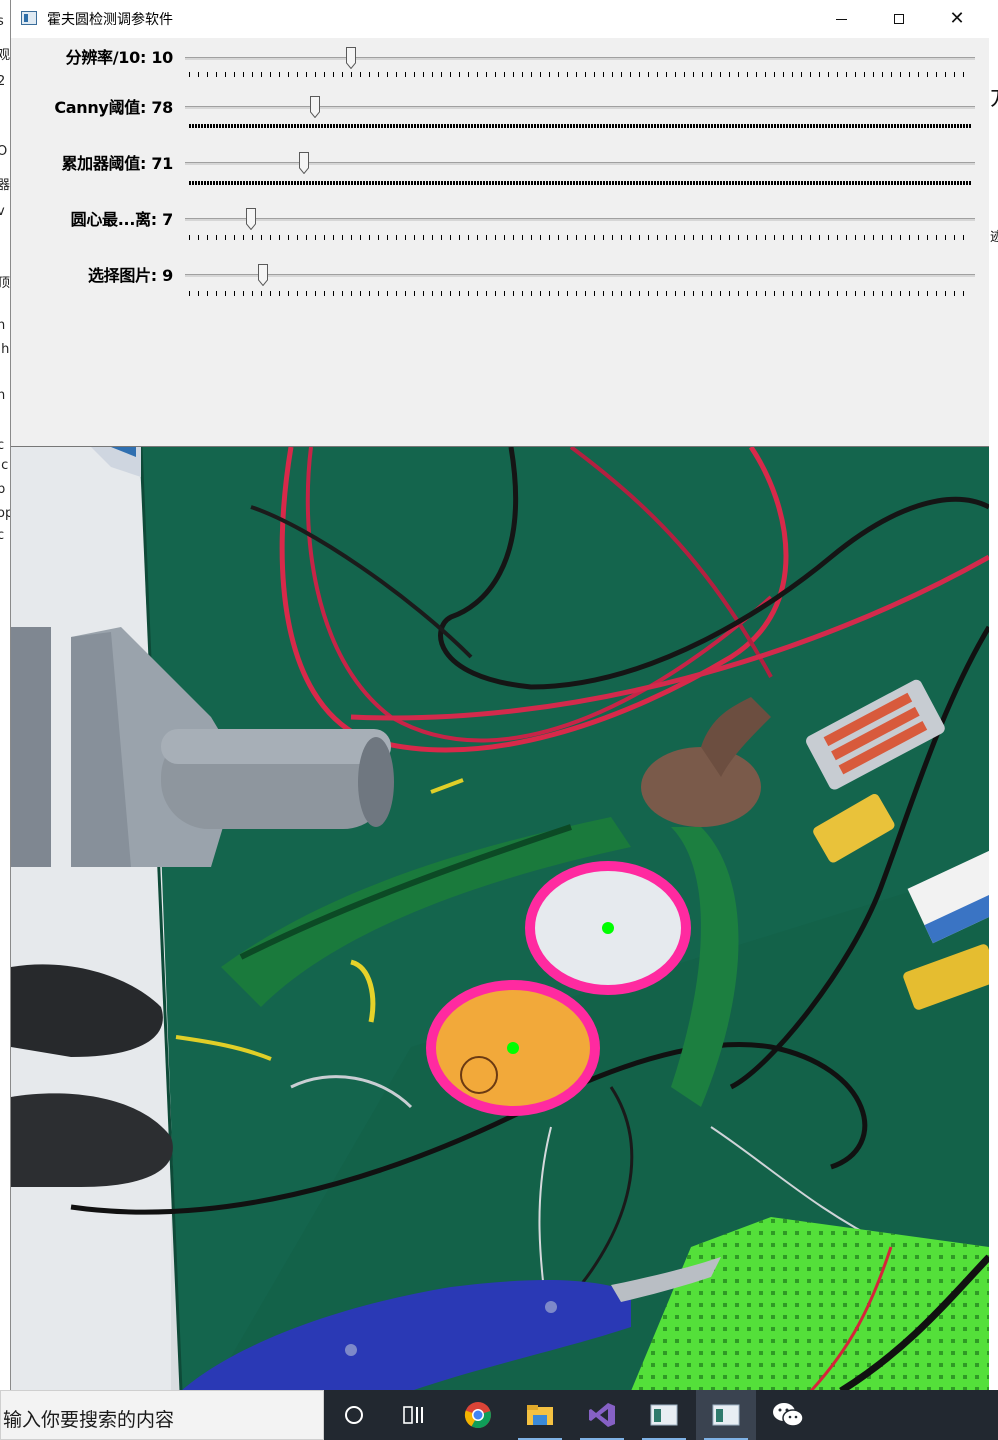 Image resolution: width=998 pixels, height=1440 pixels. I want to click on background-window-right: 方 迹, so click(993, 695).